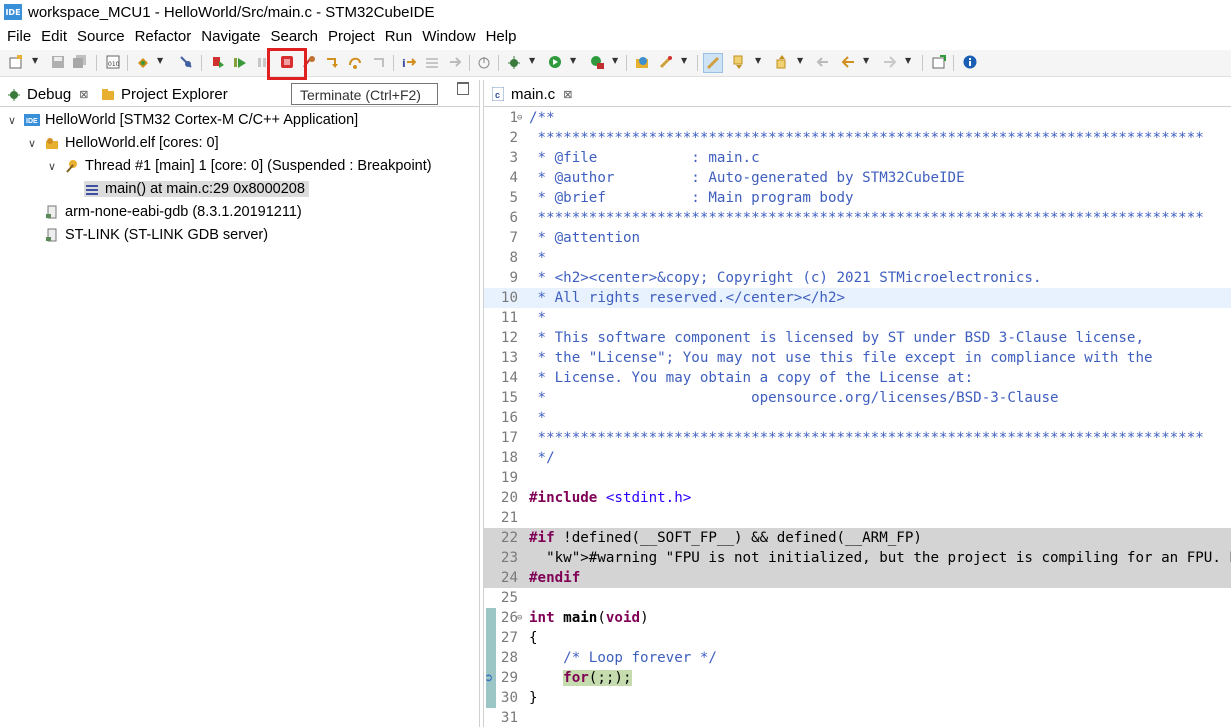  Describe the element at coordinates (348, 37) in the screenshot. I see `menu-project: Project` at that location.